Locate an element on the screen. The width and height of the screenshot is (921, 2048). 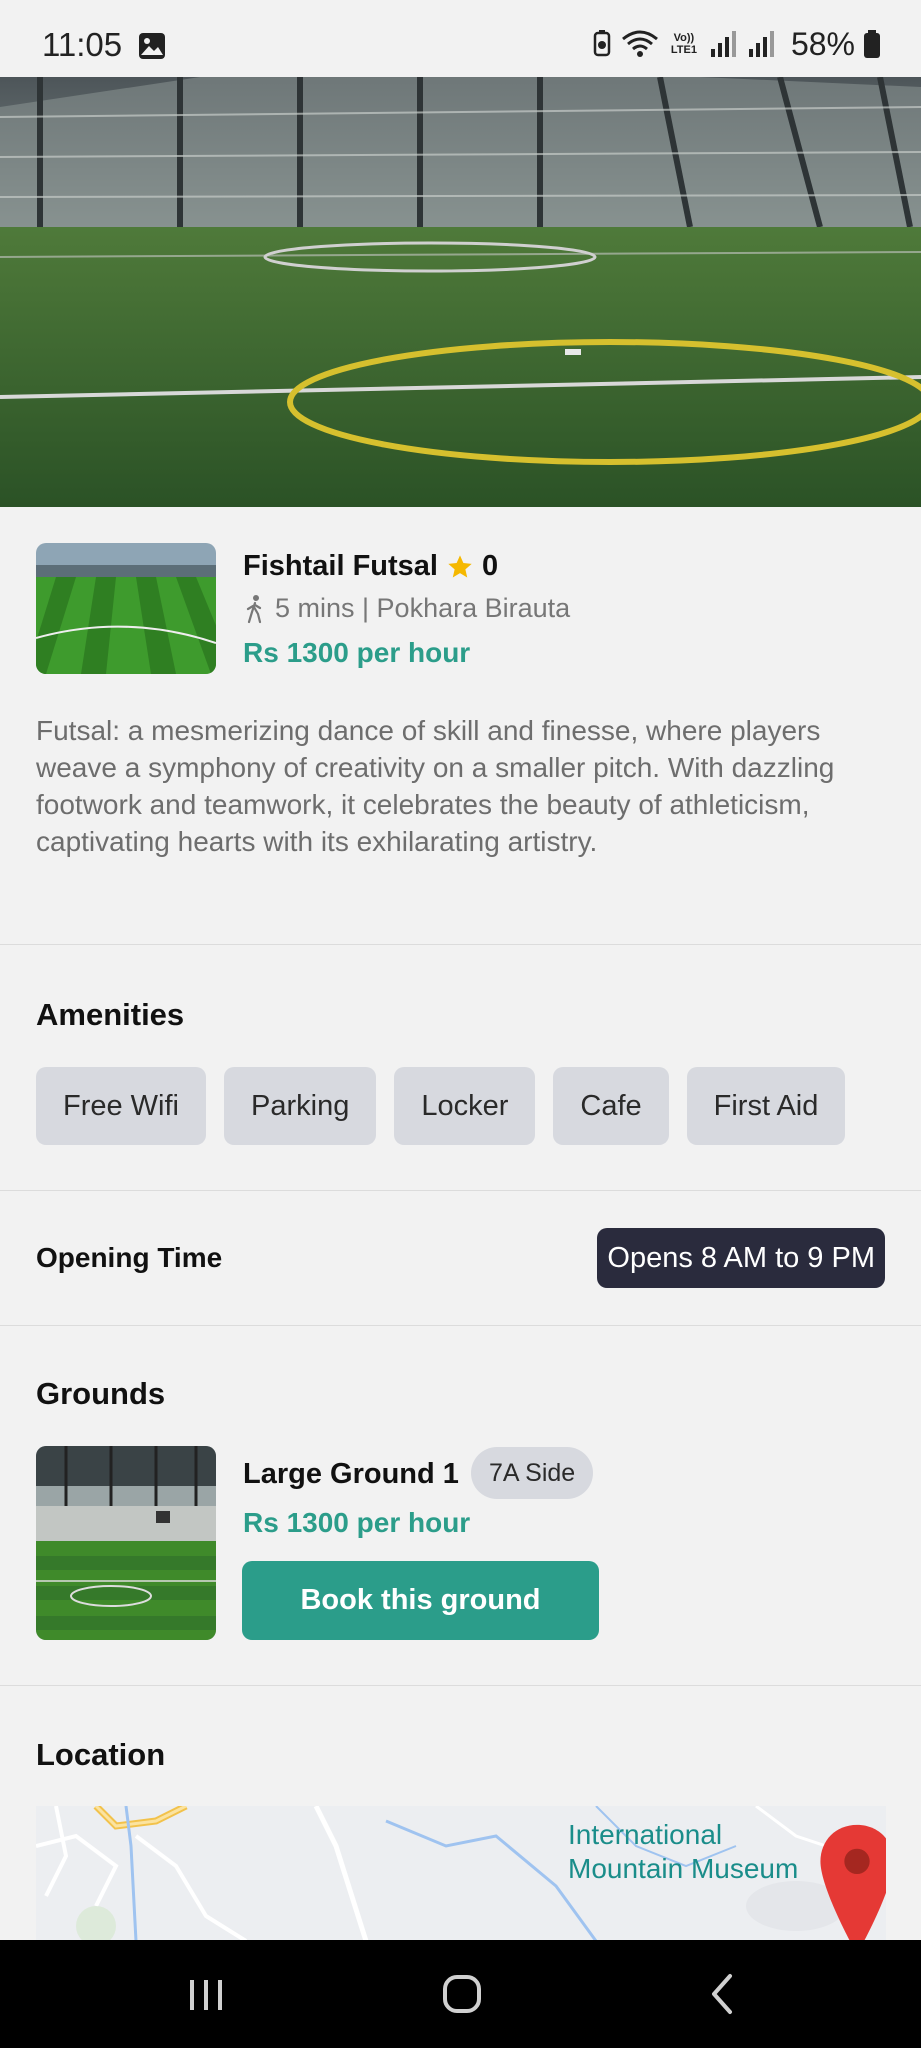
venue-rating: 0 is located at coordinates (490, 566).